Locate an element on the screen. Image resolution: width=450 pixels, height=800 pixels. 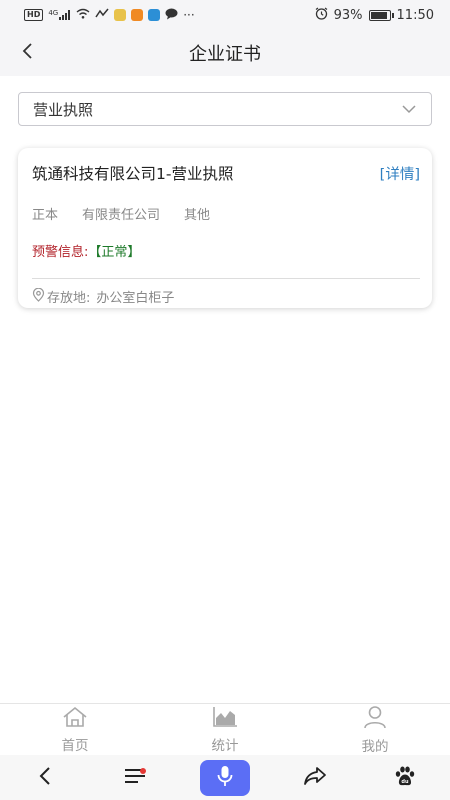
back-button is located at coordinates (27, 53).